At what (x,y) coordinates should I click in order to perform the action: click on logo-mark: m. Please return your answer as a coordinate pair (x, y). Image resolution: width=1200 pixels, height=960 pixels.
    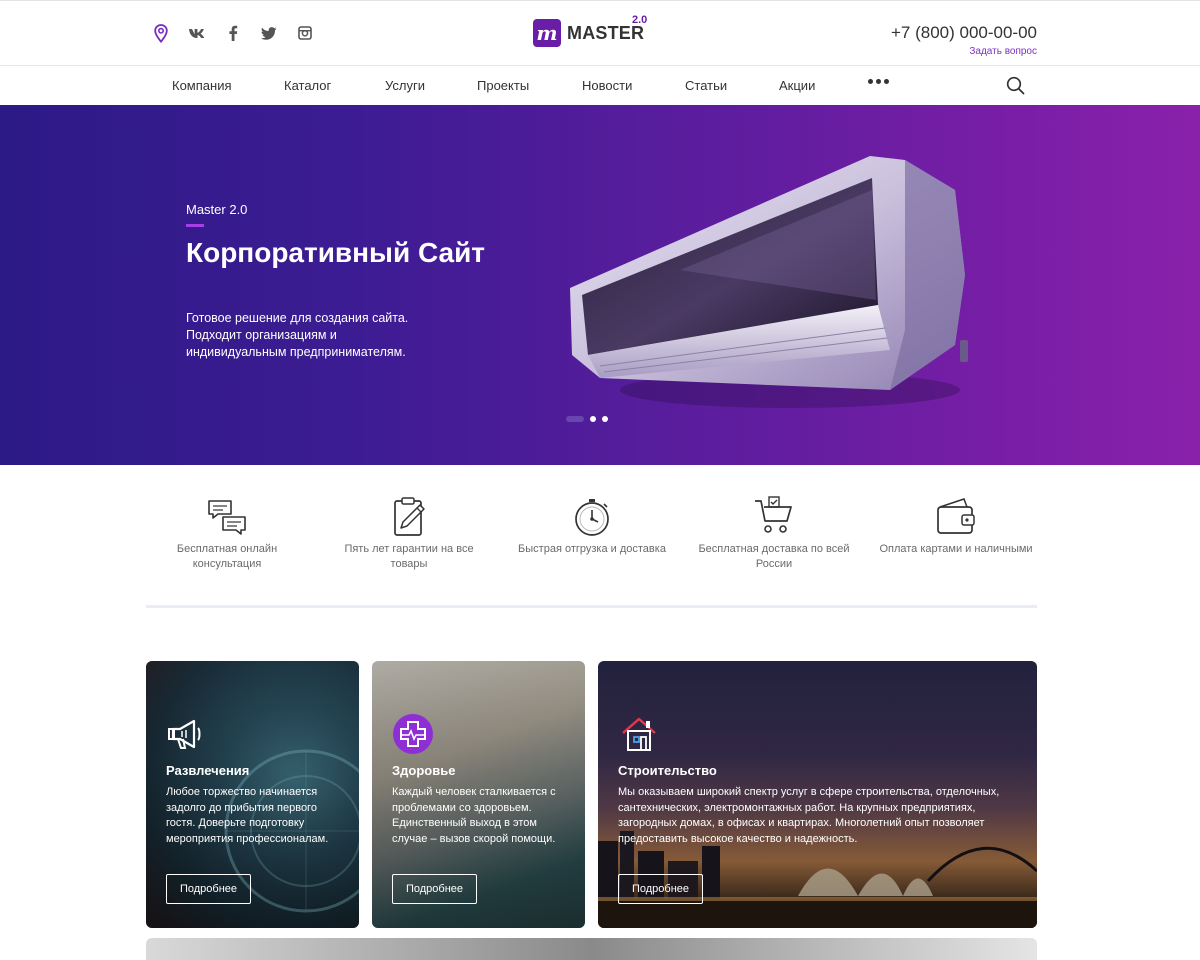
    Looking at the image, I should click on (547, 33).